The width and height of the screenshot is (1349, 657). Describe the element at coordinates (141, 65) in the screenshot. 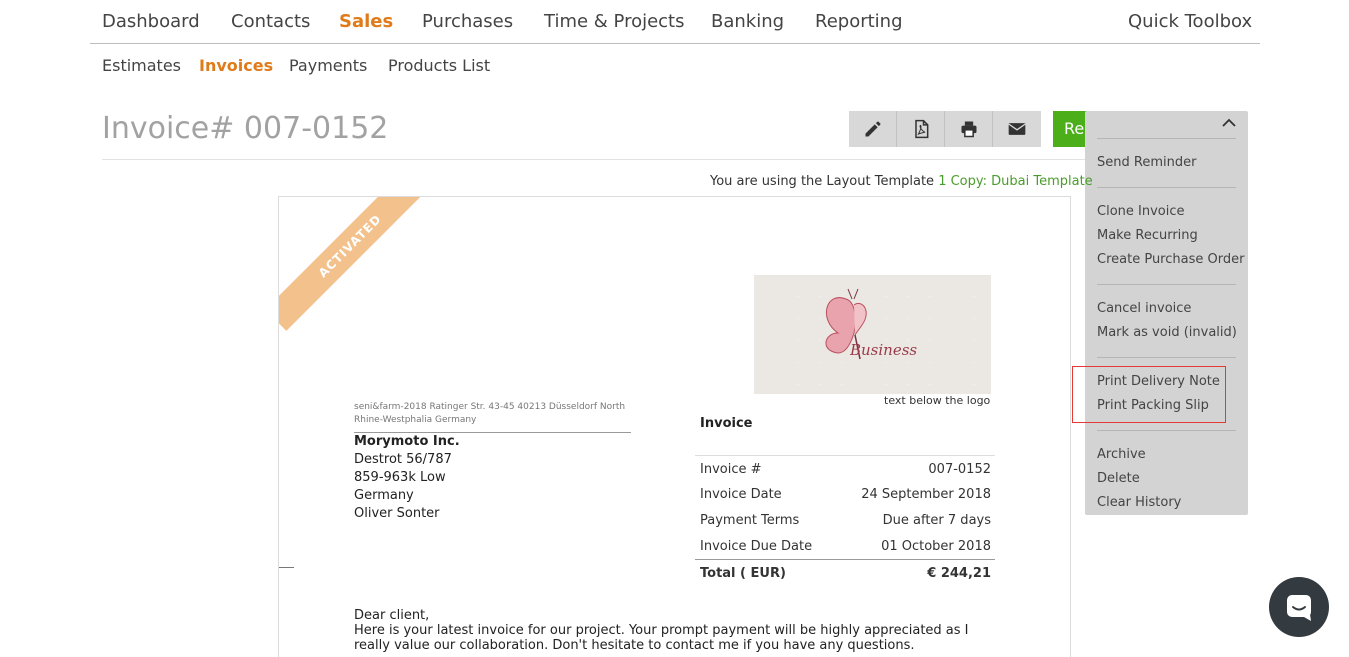

I see `subnav-estimates: Estimates` at that location.